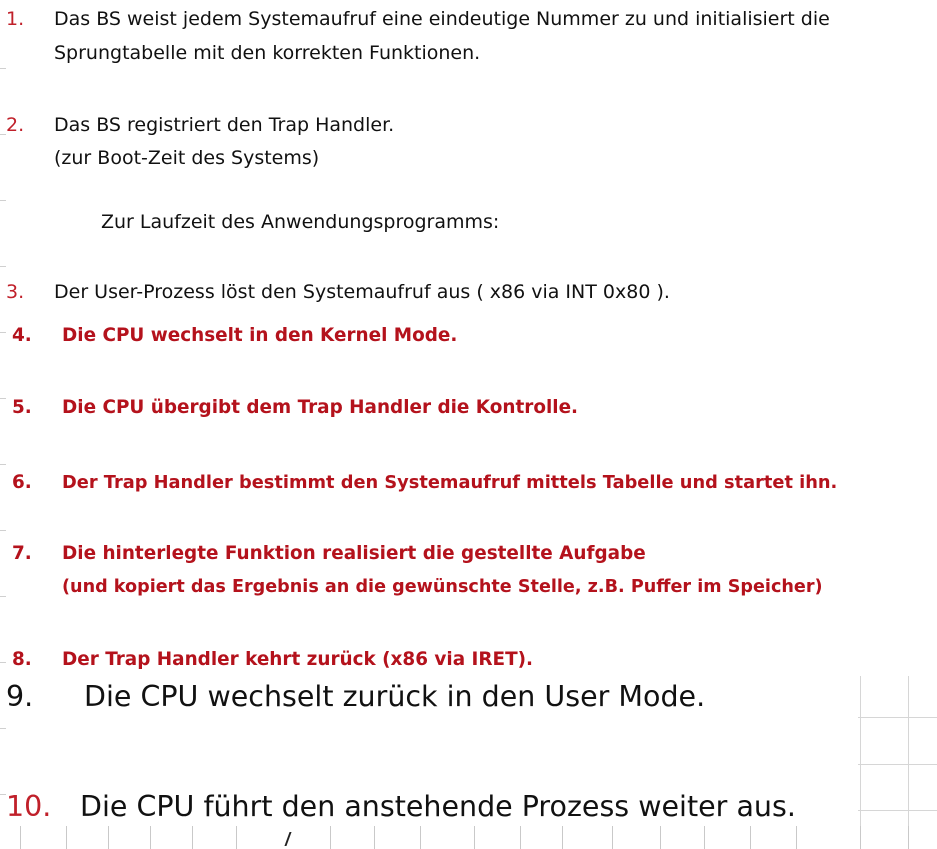 This screenshot has width=937, height=849. What do you see at coordinates (468, 837) in the screenshot?
I see `bottom-ruler` at bounding box center [468, 837].